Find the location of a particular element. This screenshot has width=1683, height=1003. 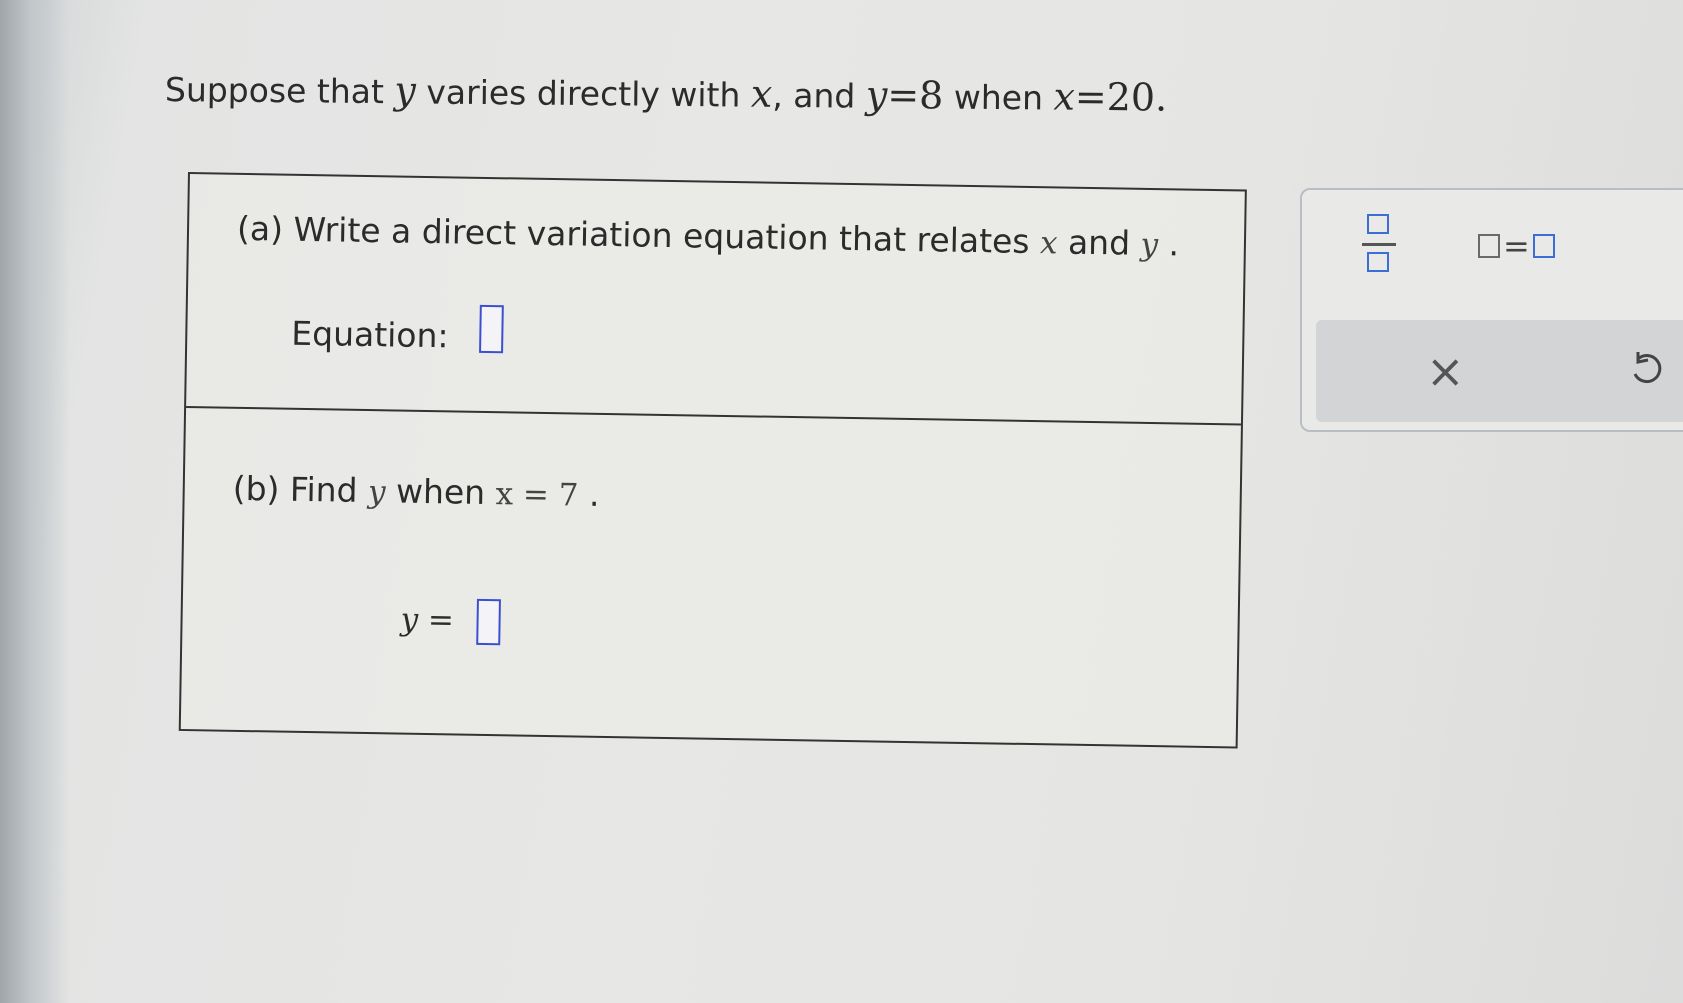

equals-sign: = is located at coordinates (1516, 246).